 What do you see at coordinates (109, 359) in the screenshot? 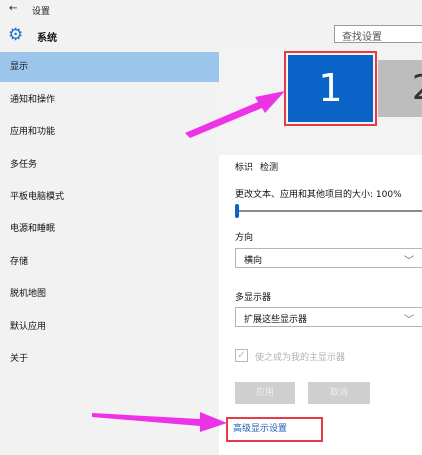
I see `sidebar-item-about: 关于` at bounding box center [109, 359].